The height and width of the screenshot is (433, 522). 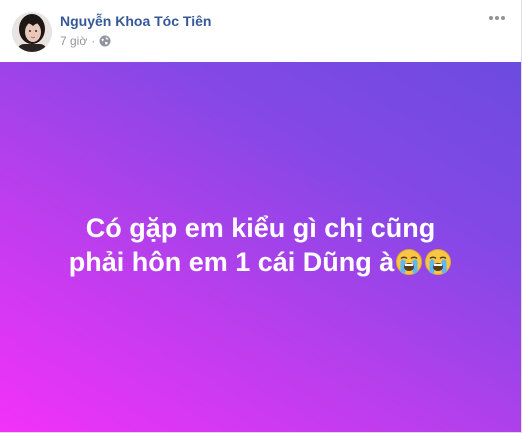 I want to click on status-line-2-row: phải hôn em 1 cái Dũng à, so click(x=261, y=262).